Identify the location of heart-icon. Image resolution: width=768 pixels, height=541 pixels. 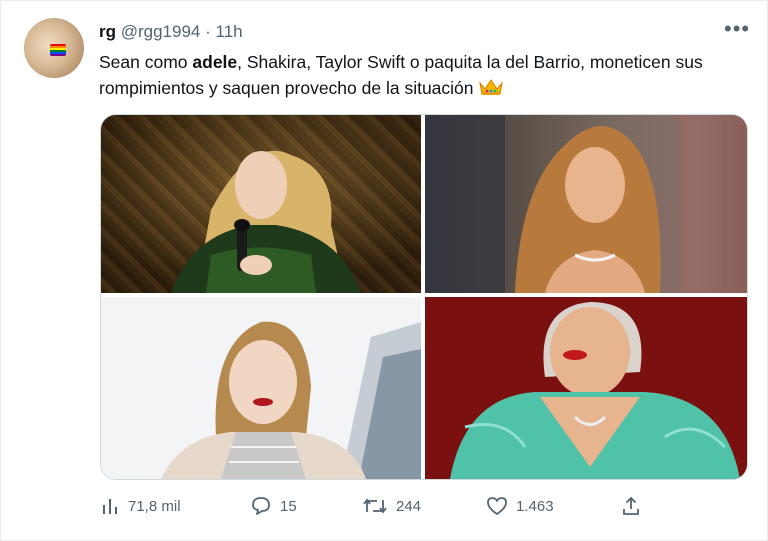
(497, 506).